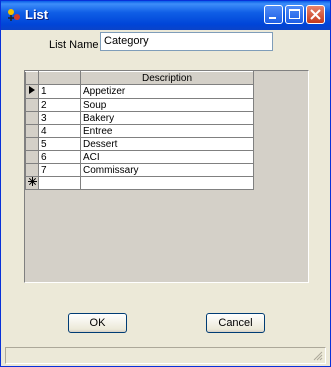 The image size is (331, 367). Describe the element at coordinates (167, 118) in the screenshot. I see `row-description-cell: Bakery` at that location.